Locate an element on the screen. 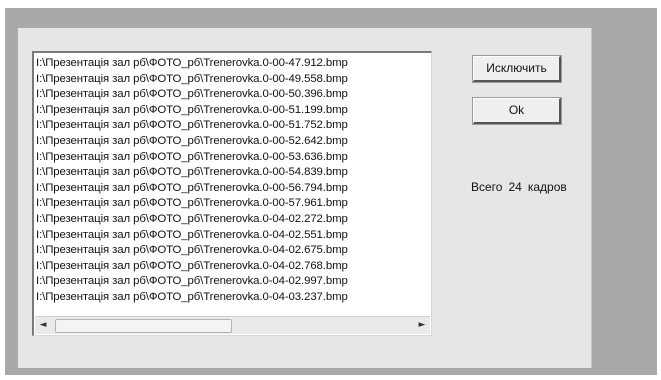 This screenshot has width=661, height=380. frame-count-summary: Всего 24 кадров is located at coordinates (522, 187).